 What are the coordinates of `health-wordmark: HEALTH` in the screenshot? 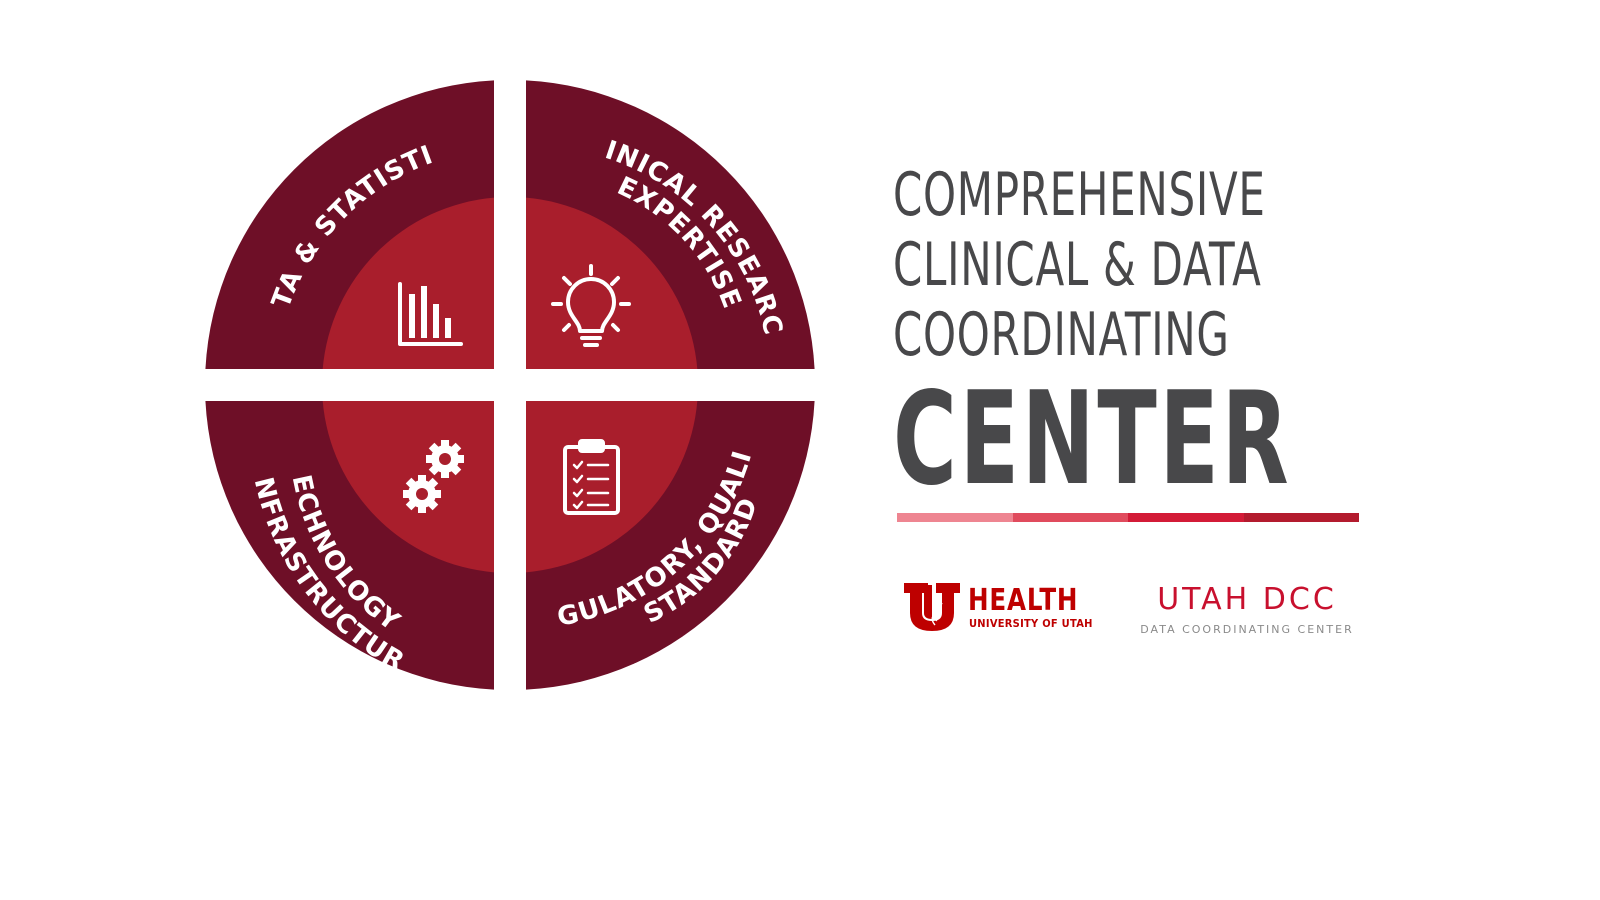 It's located at (1023, 600).